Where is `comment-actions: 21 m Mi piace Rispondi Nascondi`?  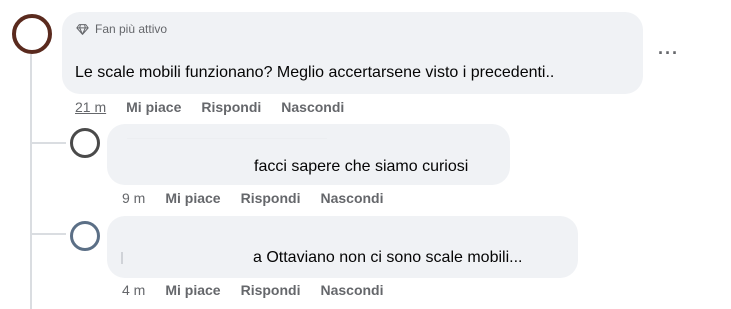
comment-actions: 21 m Mi piace Rispondi Nascondi is located at coordinates (219, 107).